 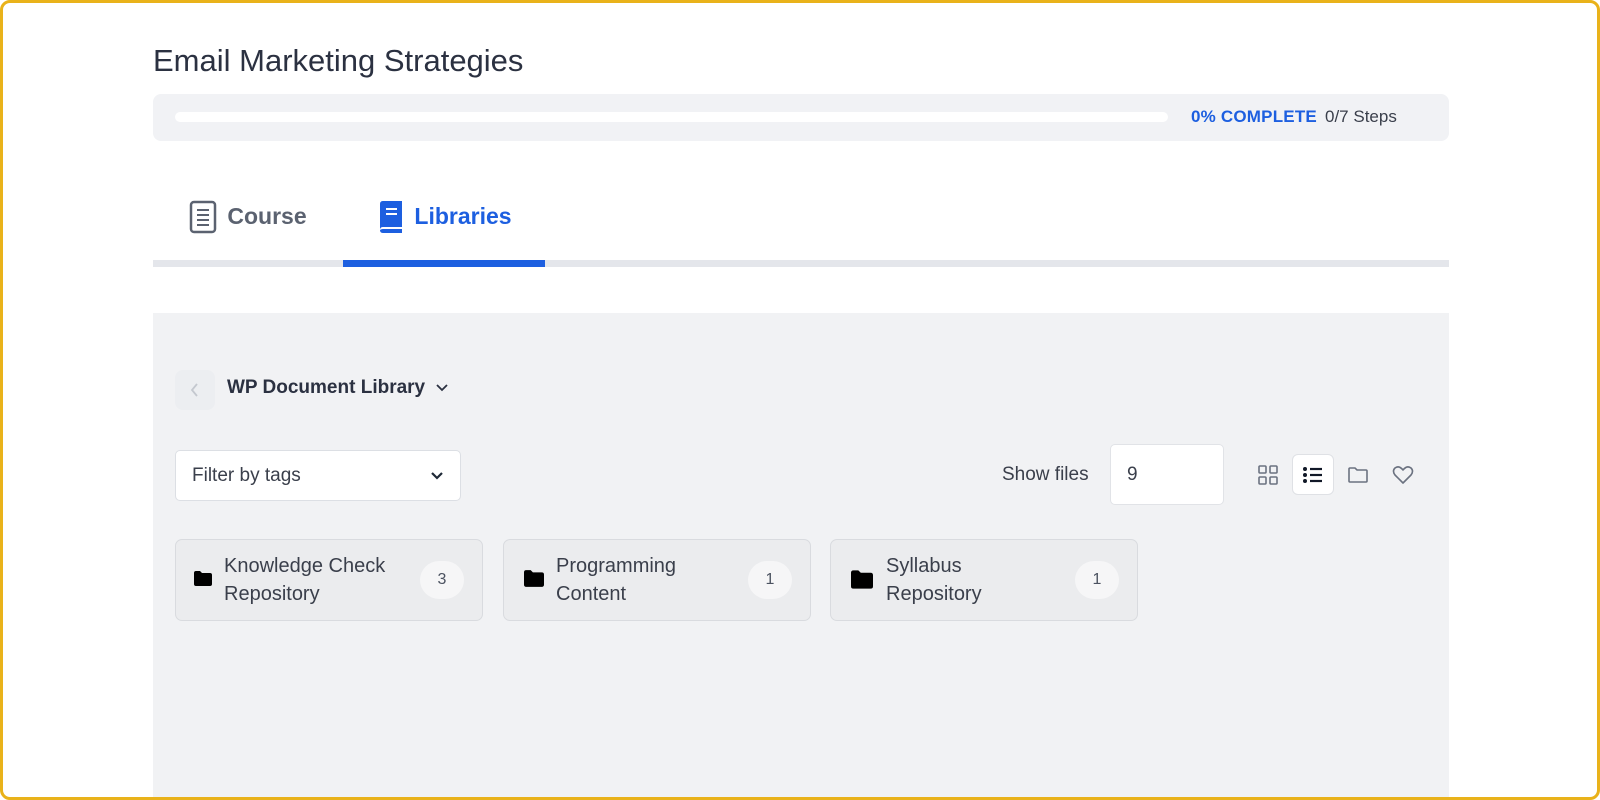 I want to click on filter-placeholder: Filter by tags, so click(x=246, y=475).